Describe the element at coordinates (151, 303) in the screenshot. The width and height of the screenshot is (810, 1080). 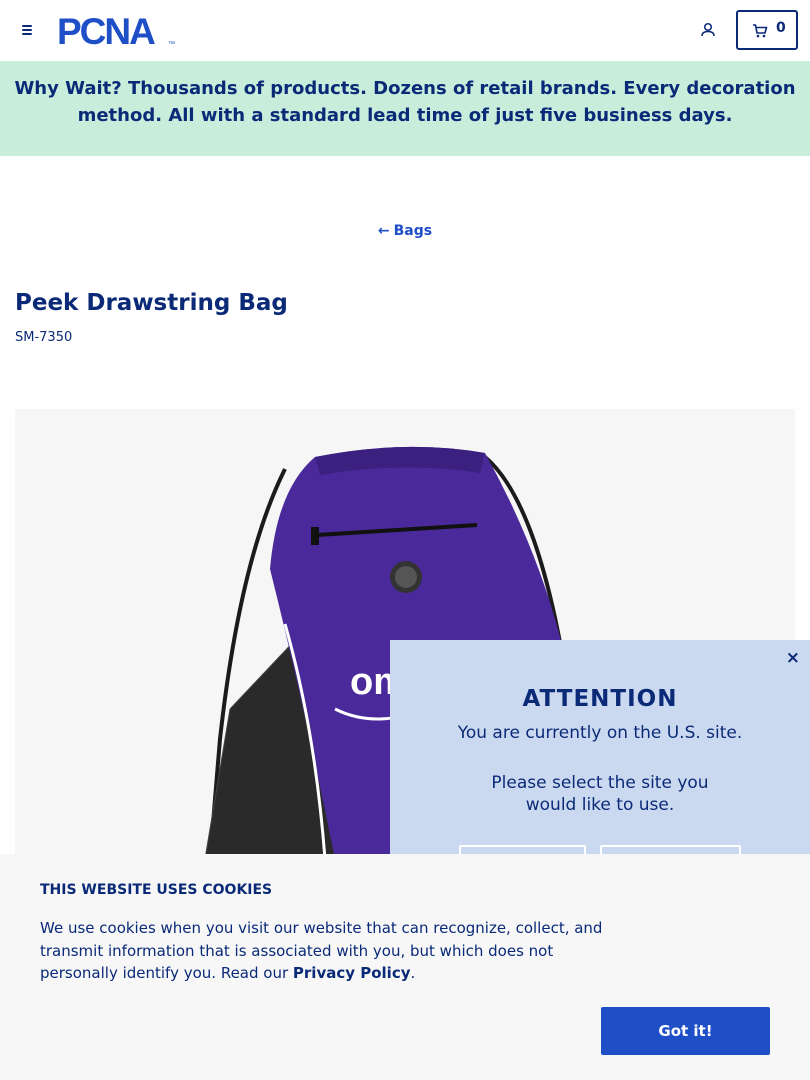
I see `product-title: Peek Drawstring Bag` at that location.